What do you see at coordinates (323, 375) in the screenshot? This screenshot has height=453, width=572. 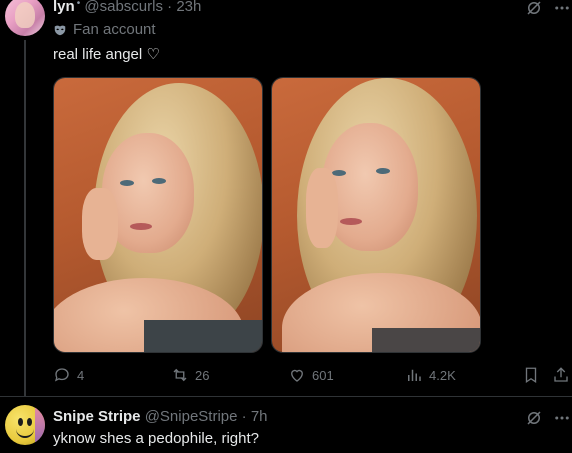 I see `like-count: 601` at bounding box center [323, 375].